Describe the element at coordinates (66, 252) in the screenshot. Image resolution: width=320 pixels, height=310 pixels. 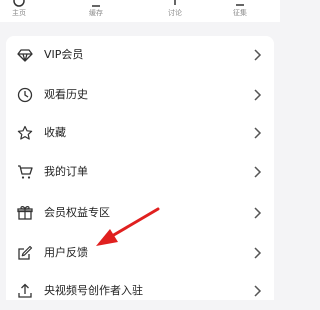
I see `menu-item-feedback-label: 用户反馈` at that location.